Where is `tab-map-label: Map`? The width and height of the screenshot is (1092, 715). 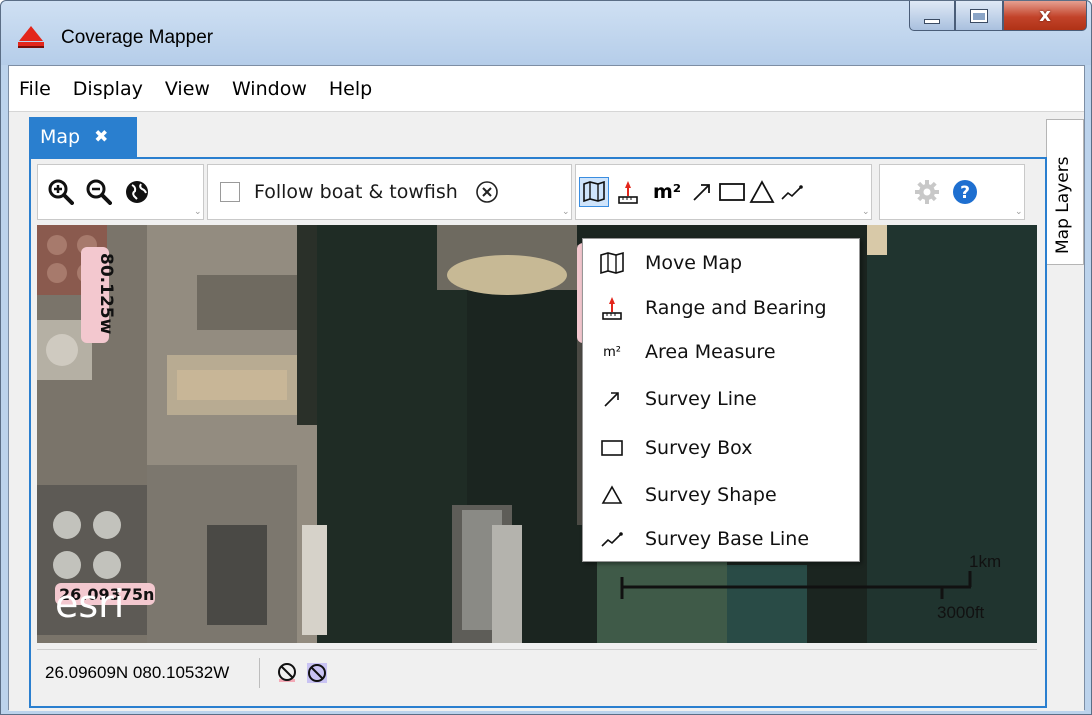
tab-map-label: Map is located at coordinates (60, 137).